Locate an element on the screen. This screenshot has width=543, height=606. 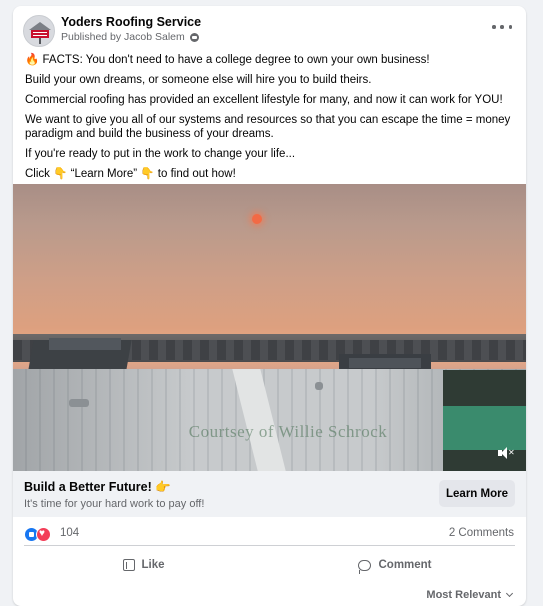
sun-in-video is located at coordinates (257, 219).